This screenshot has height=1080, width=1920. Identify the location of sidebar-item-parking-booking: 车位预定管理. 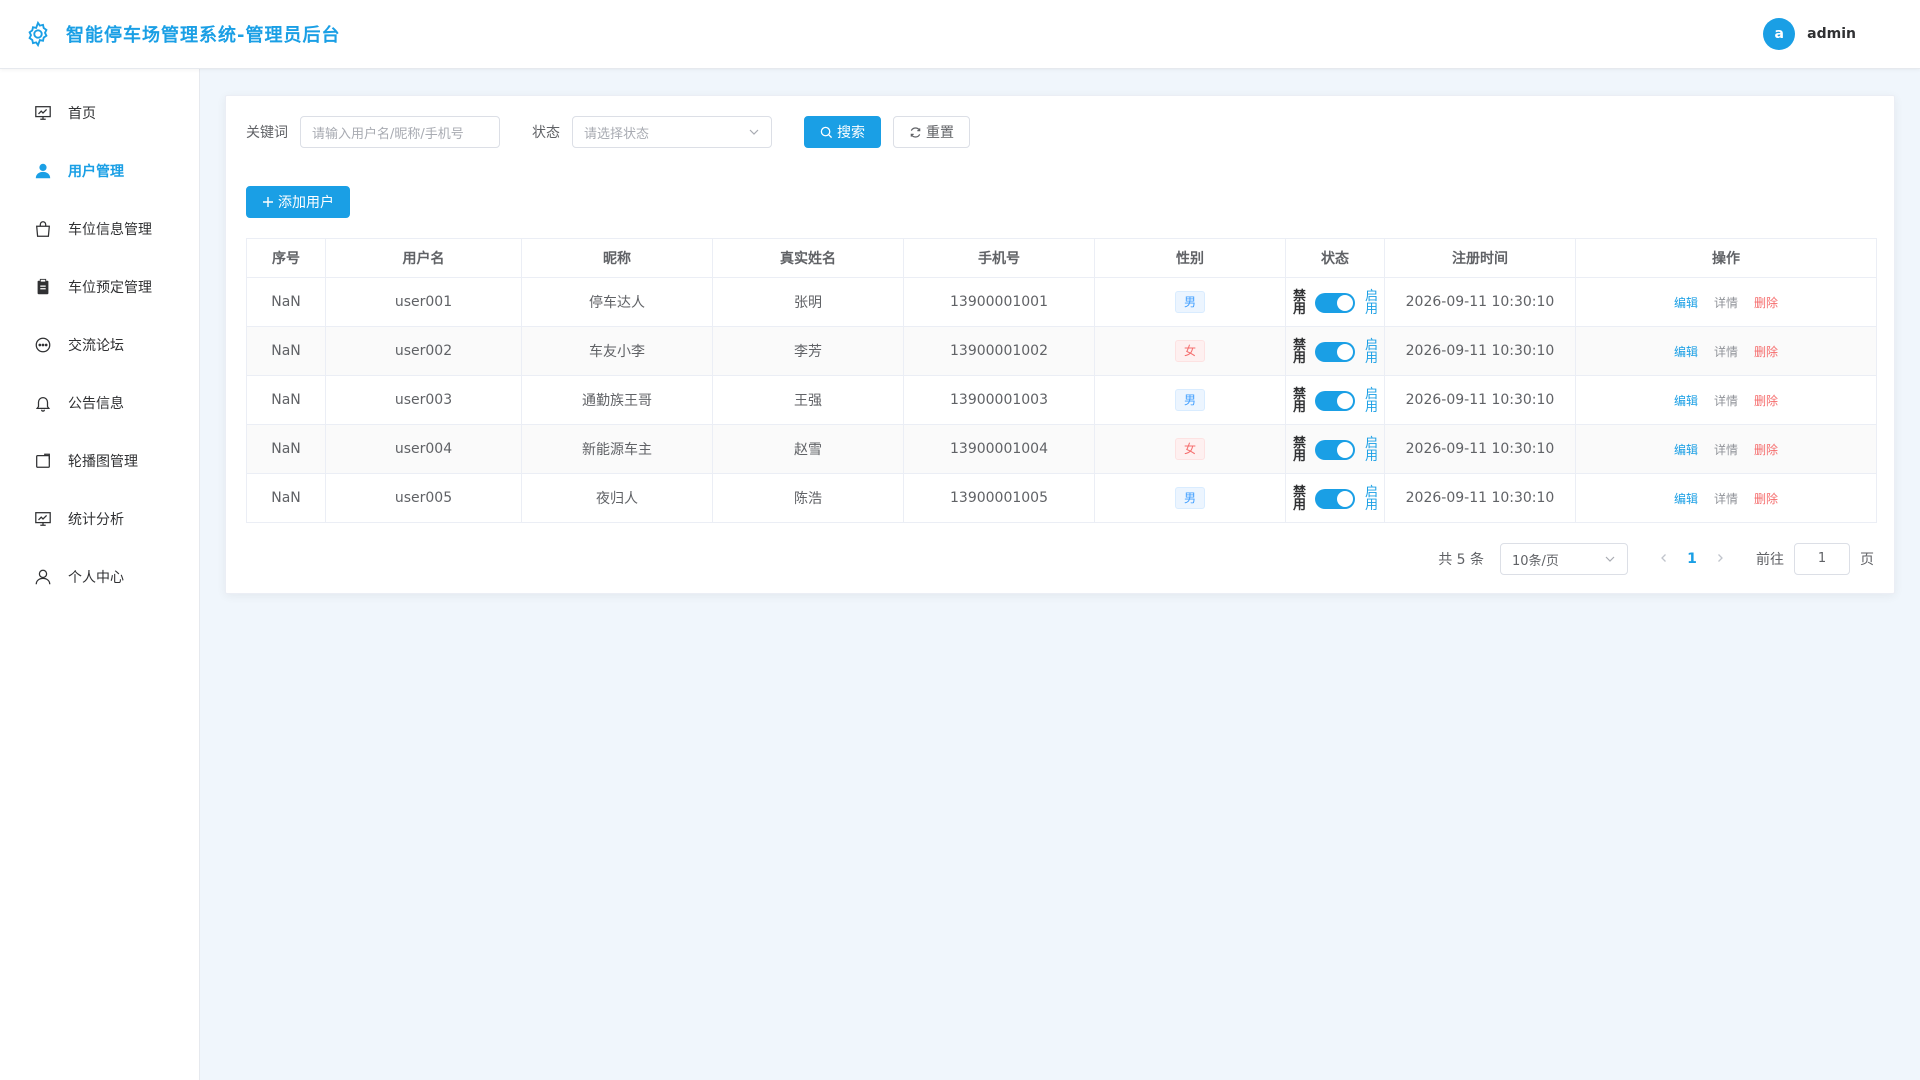
(99, 287).